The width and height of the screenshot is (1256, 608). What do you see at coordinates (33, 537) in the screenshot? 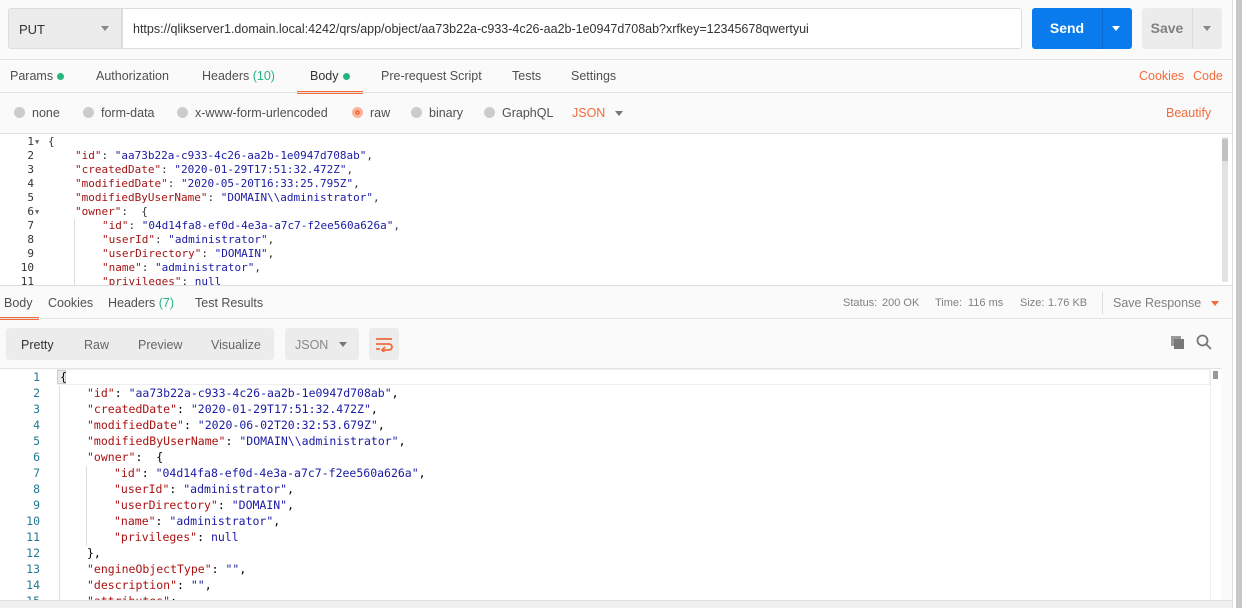
I see `line-number: 11` at bounding box center [33, 537].